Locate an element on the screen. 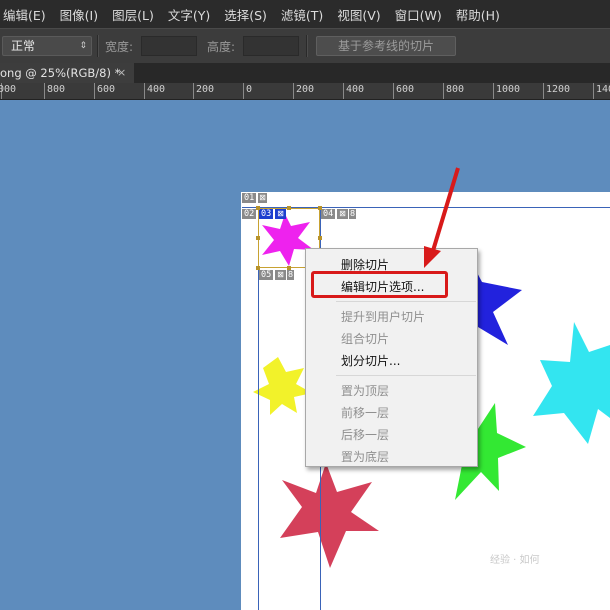  options-bar: 正常 ⇕ 宽度: 高度: 基于参考线的切片 is located at coordinates (305, 46).